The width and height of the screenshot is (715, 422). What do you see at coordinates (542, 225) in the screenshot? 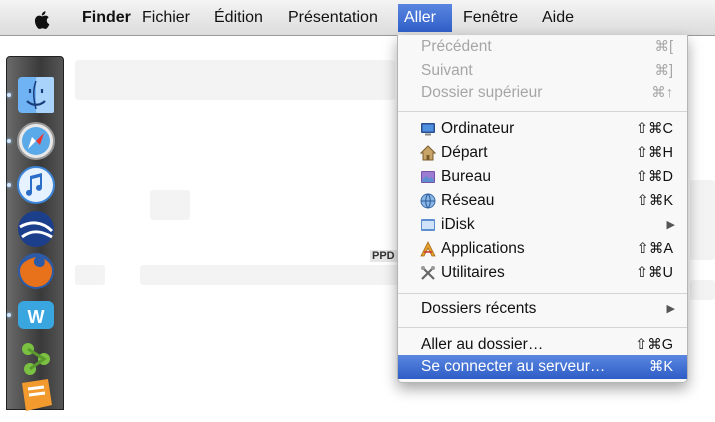
I see `menu-item-idisk: iDisk ▶` at bounding box center [542, 225].